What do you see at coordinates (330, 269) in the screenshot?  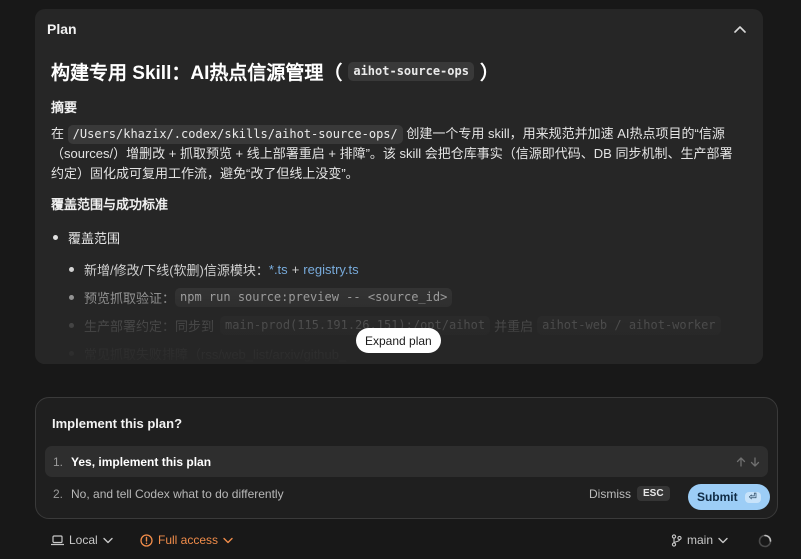 I see `registry-file-link: registry.ts` at bounding box center [330, 269].